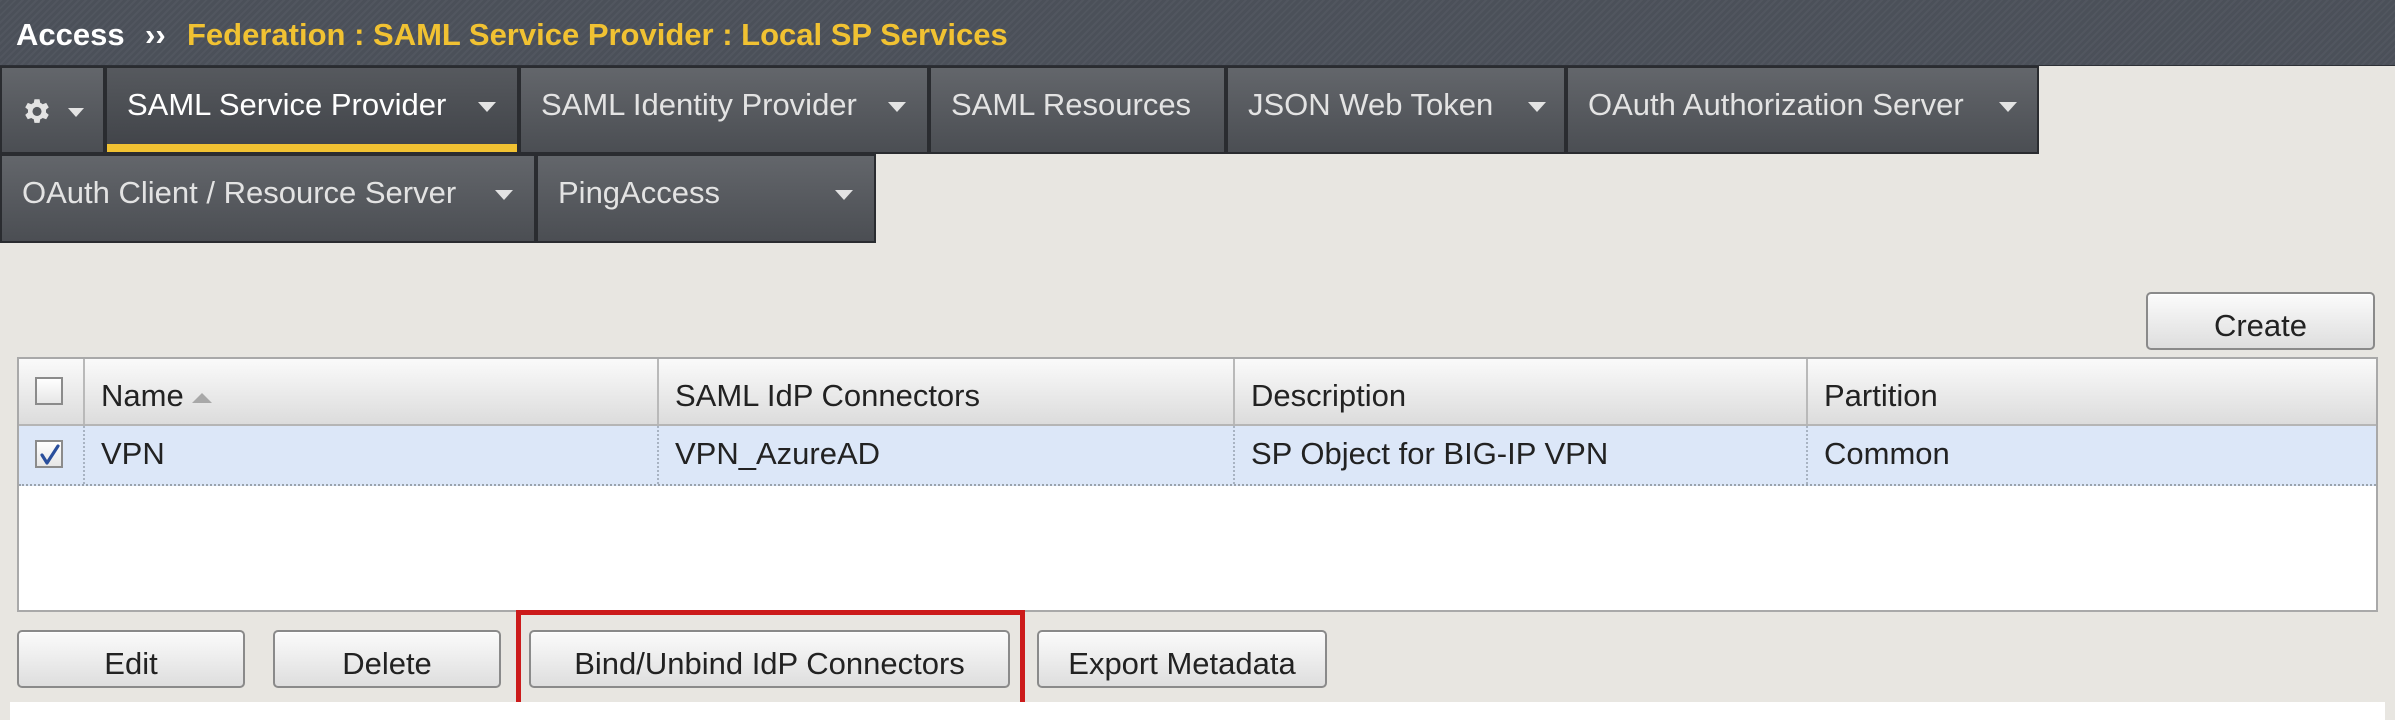 Image resolution: width=2395 pixels, height=720 pixels. What do you see at coordinates (827, 395) in the screenshot?
I see `column-header-label: SAML IdP Connectors` at bounding box center [827, 395].